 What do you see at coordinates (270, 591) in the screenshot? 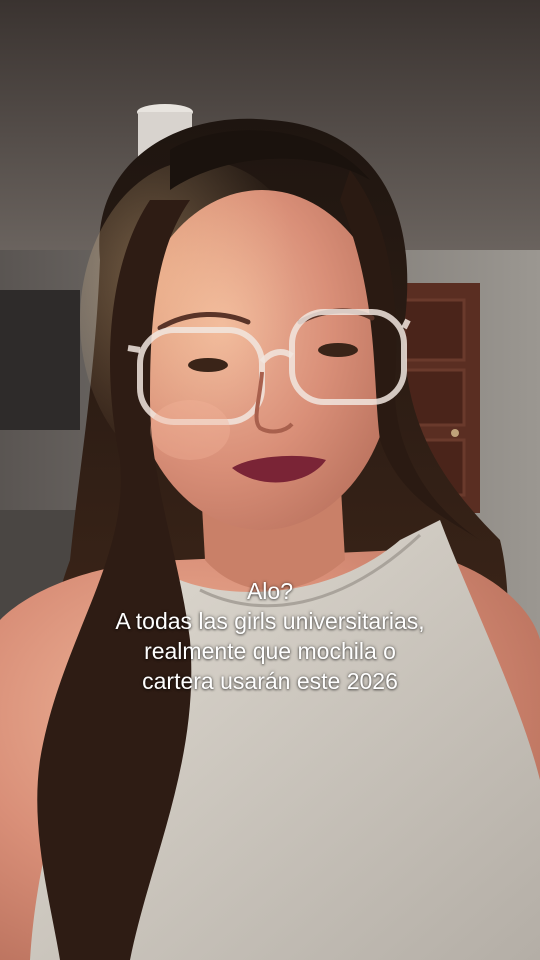
I see `caption-line-1: Alo?` at bounding box center [270, 591].